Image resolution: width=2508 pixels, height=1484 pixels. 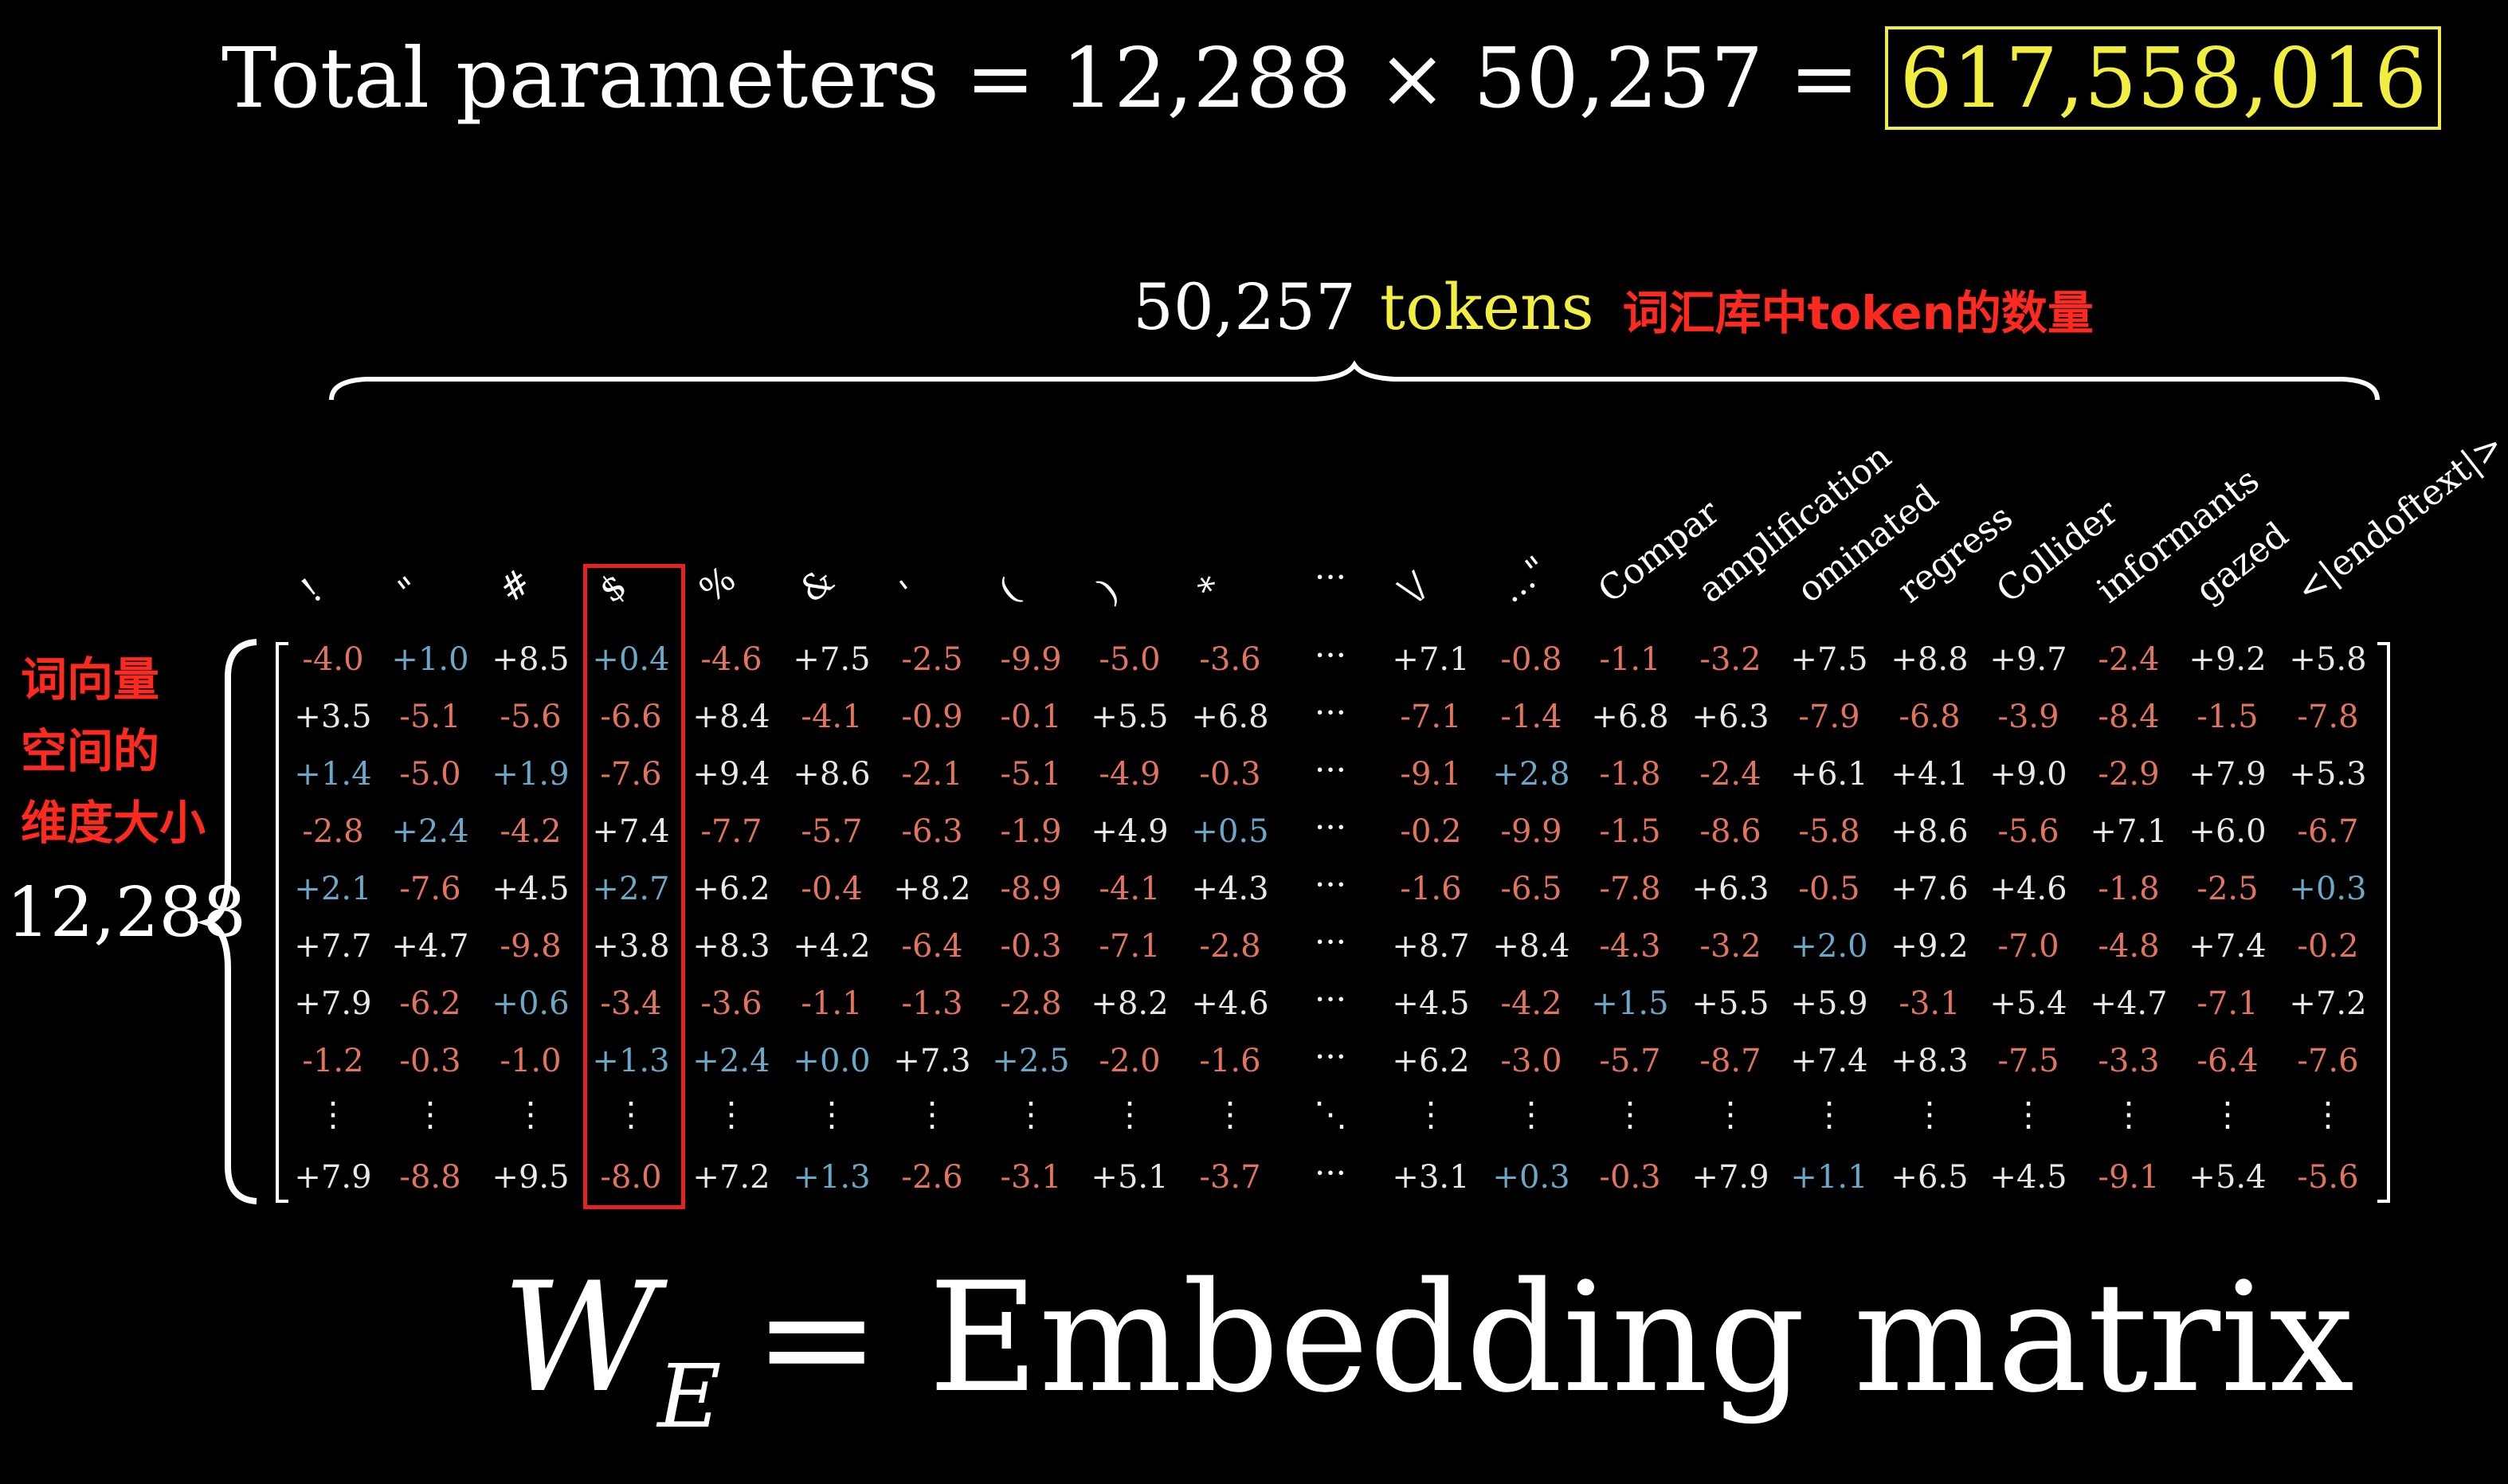 I want to click on token-label: \/, so click(x=1413, y=588).